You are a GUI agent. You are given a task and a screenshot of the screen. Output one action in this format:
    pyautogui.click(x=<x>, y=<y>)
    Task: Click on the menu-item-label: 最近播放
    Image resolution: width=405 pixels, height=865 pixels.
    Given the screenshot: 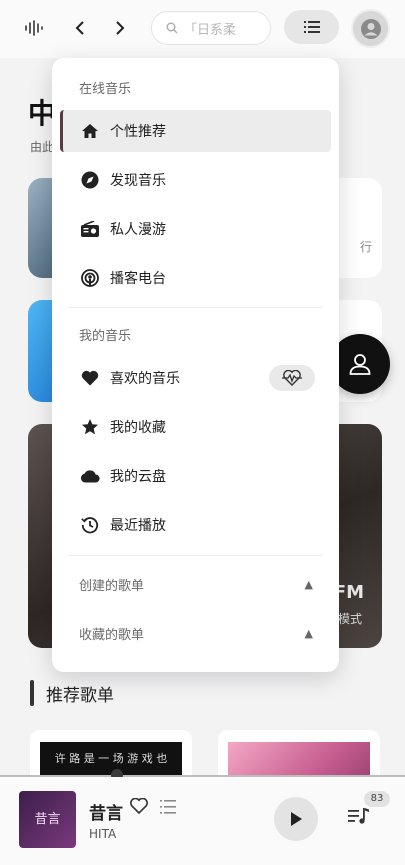 What is the action you would take?
    pyautogui.click(x=138, y=526)
    